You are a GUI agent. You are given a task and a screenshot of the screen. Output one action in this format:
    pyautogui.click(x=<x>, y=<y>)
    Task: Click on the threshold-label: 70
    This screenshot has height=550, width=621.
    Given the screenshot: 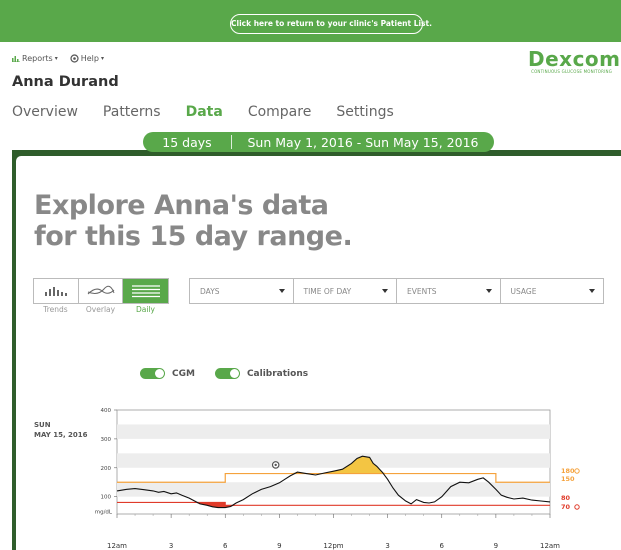 What is the action you would take?
    pyautogui.click(x=566, y=507)
    